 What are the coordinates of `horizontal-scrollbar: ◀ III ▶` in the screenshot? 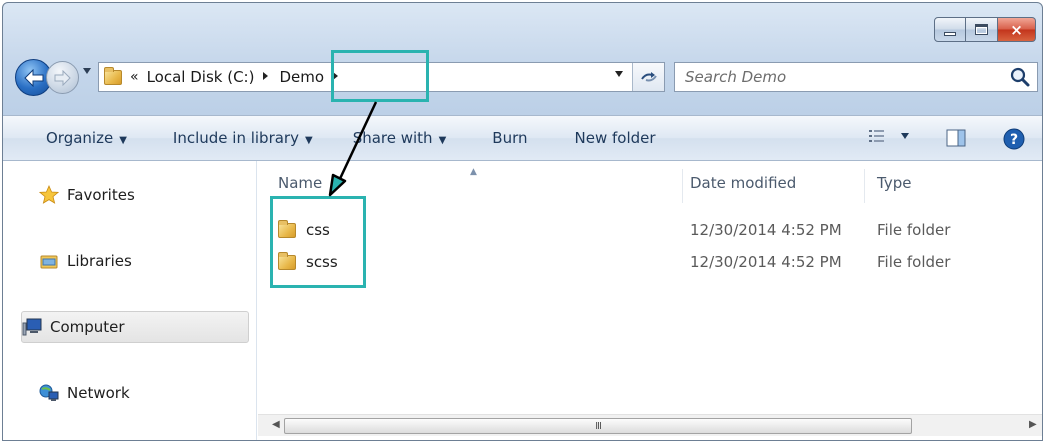 It's located at (650, 425).